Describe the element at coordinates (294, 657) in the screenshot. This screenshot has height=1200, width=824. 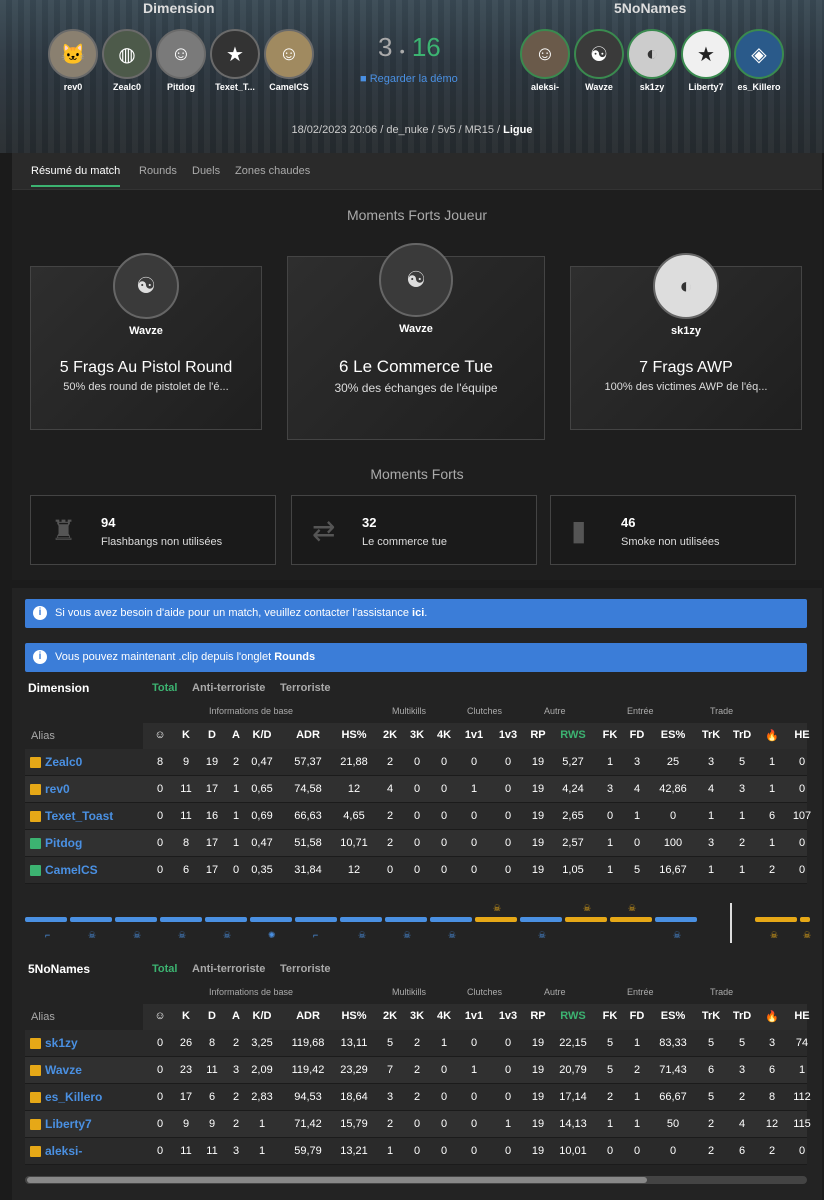
I see `rounds-link: Rounds` at that location.